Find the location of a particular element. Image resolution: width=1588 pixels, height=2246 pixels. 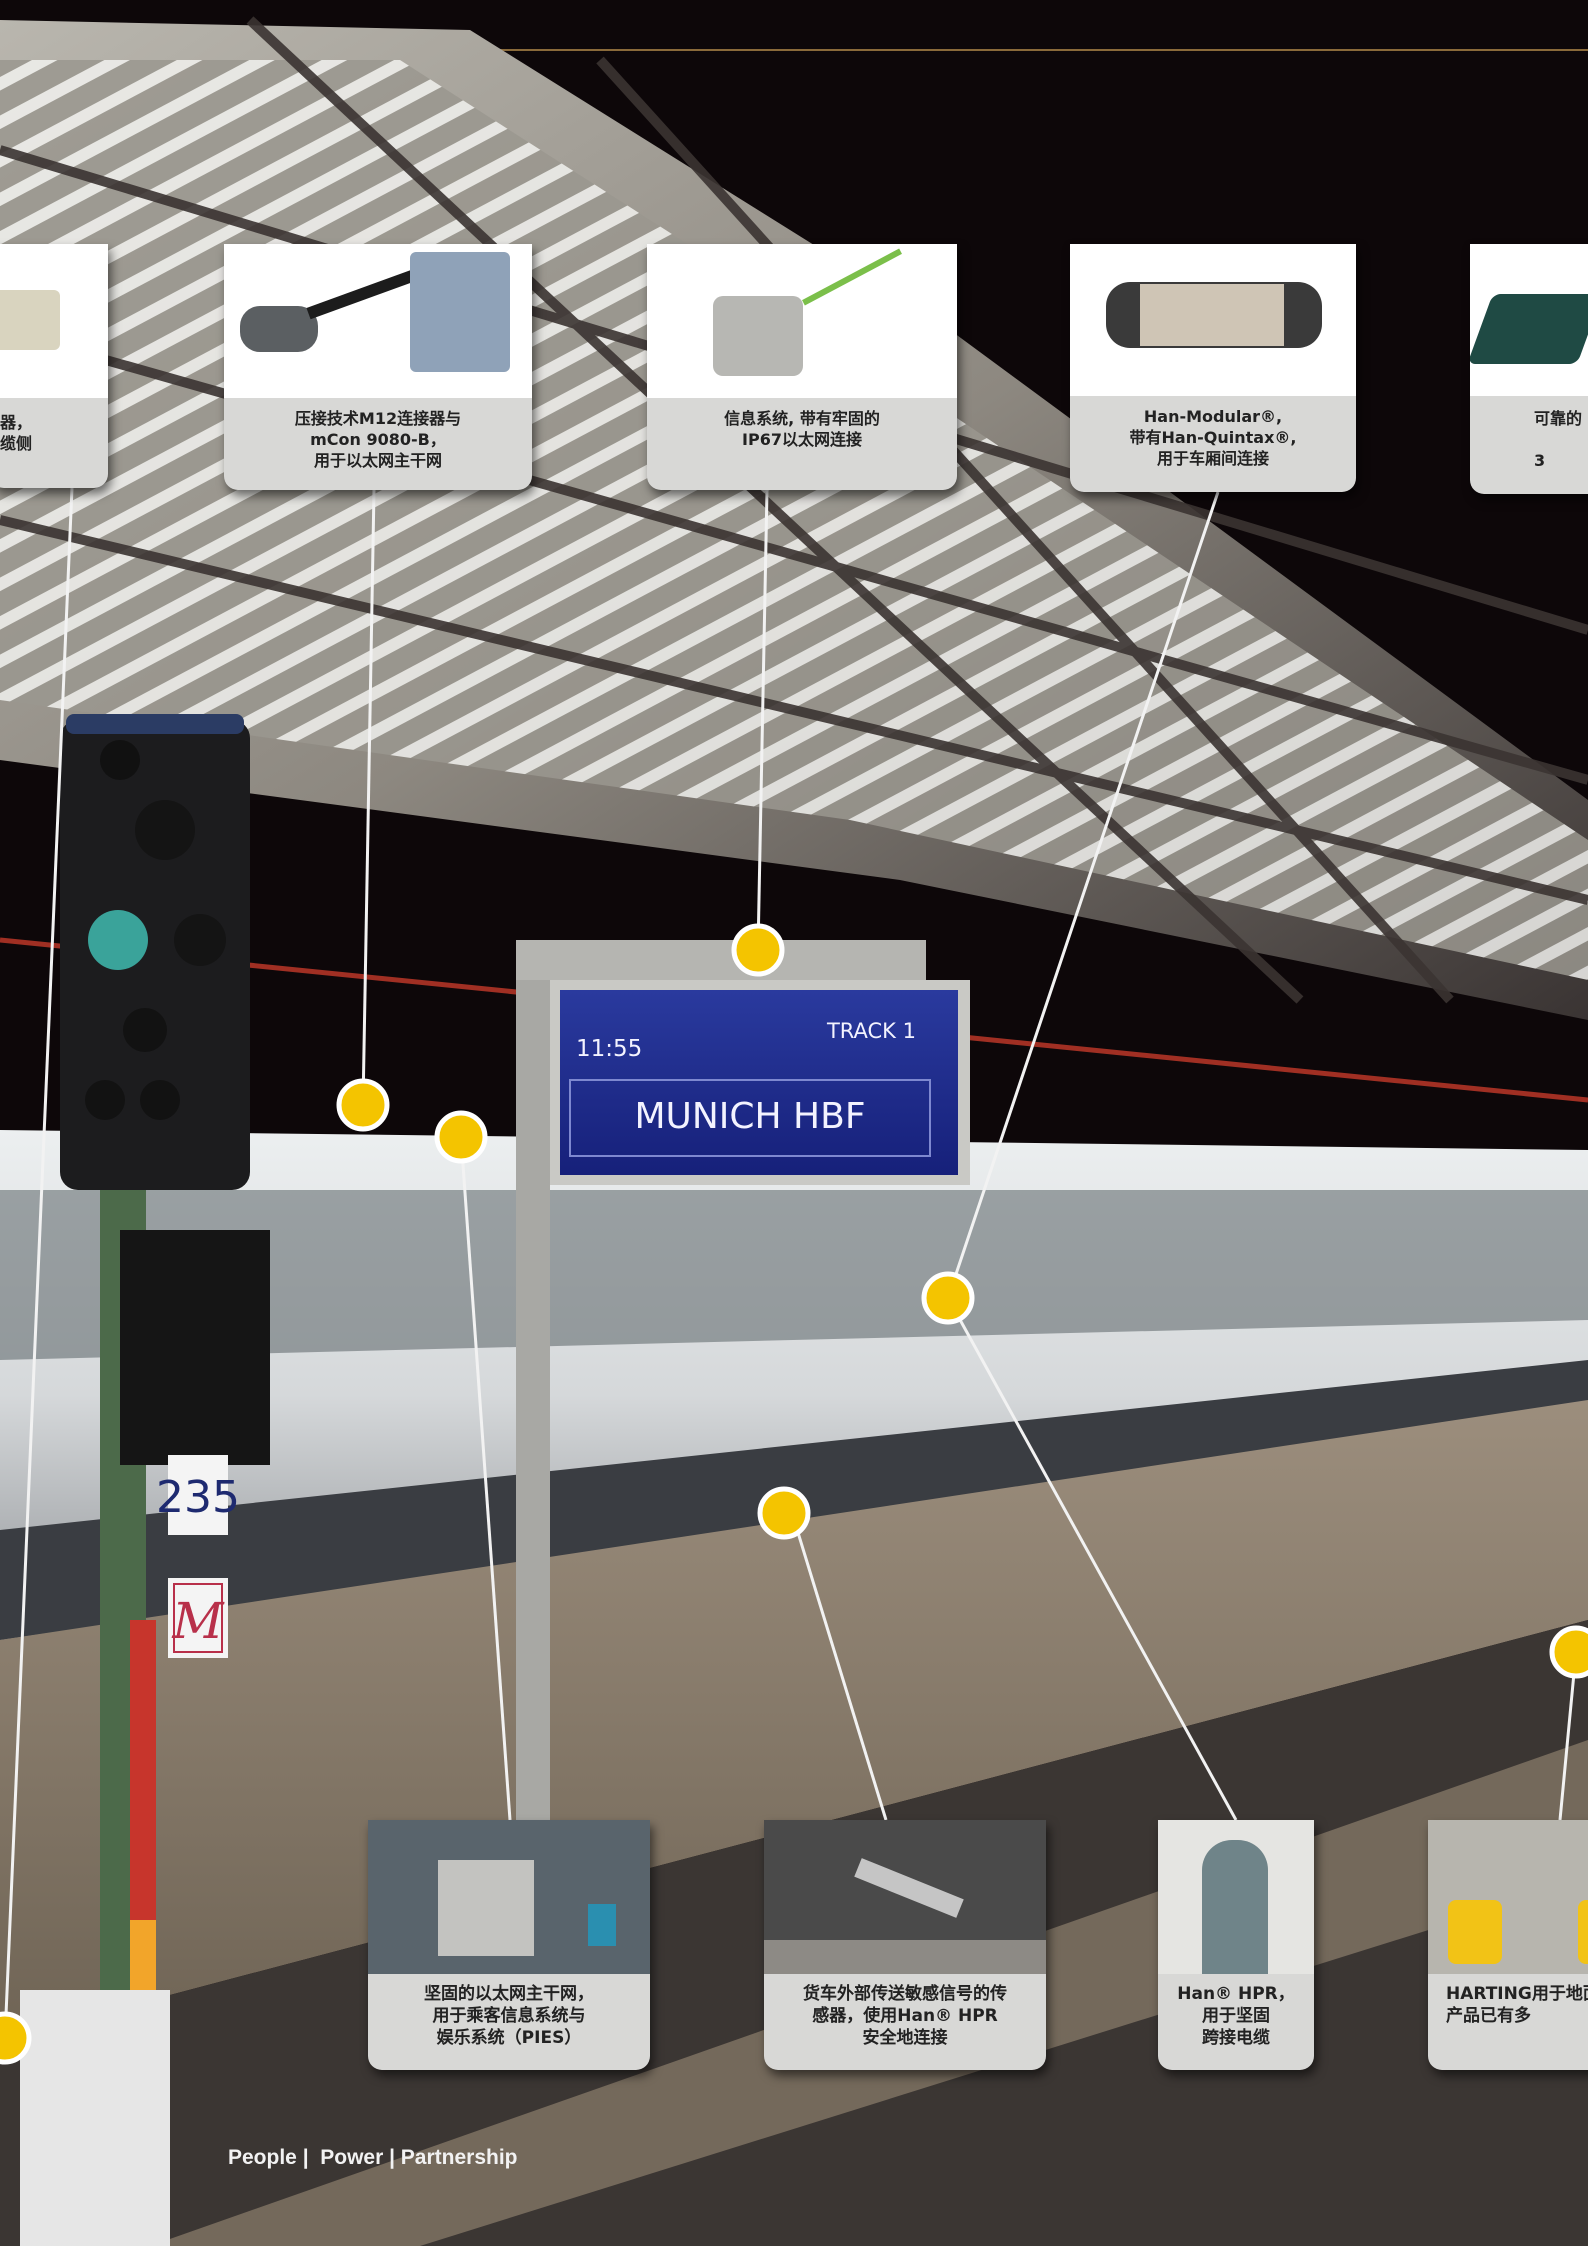

top-callout-card-5: 可靠的 3 is located at coordinates (1529, 369).